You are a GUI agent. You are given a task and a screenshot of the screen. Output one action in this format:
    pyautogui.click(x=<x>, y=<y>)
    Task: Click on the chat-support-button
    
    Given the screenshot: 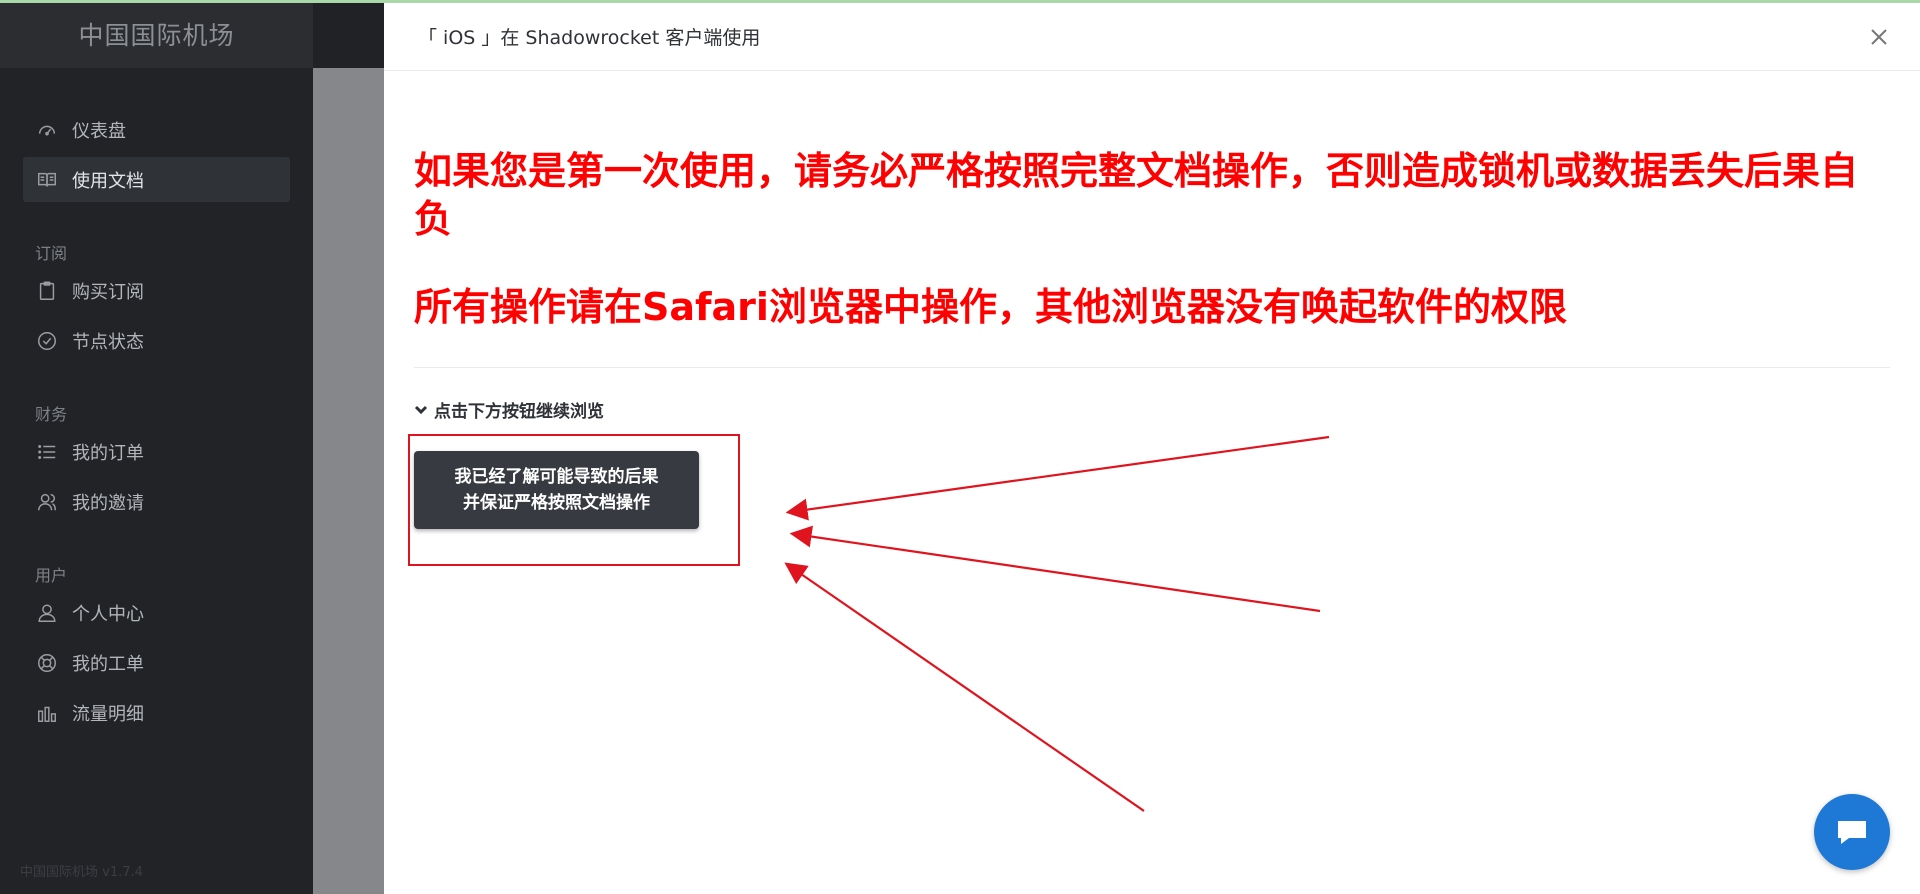 What is the action you would take?
    pyautogui.click(x=1852, y=832)
    